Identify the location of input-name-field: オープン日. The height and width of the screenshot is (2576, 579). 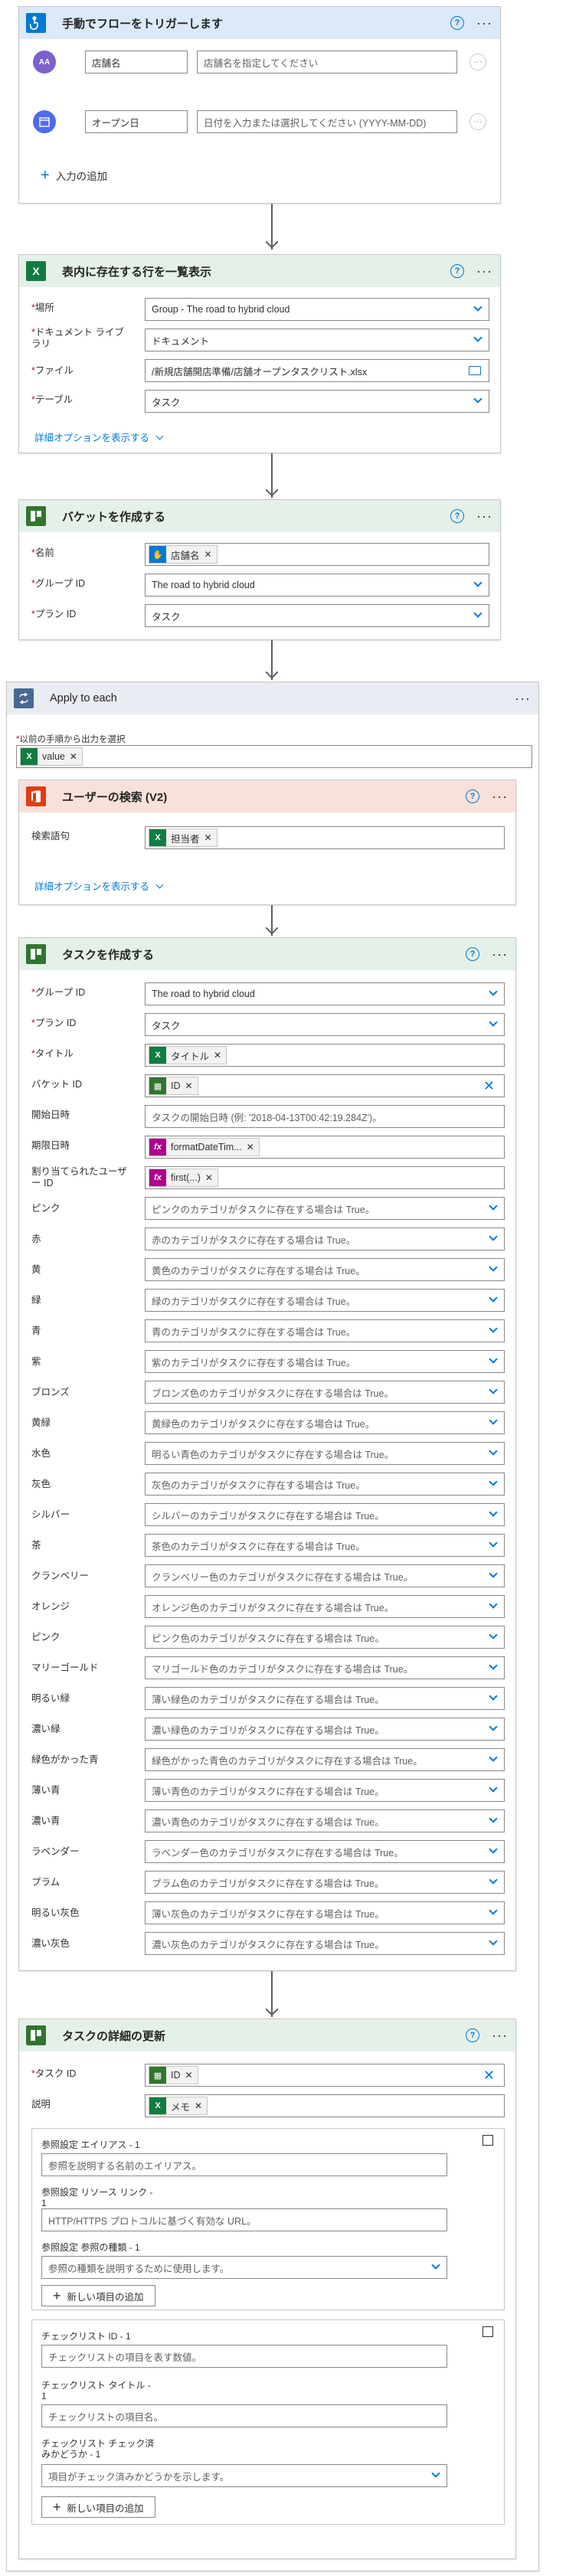
(136, 121).